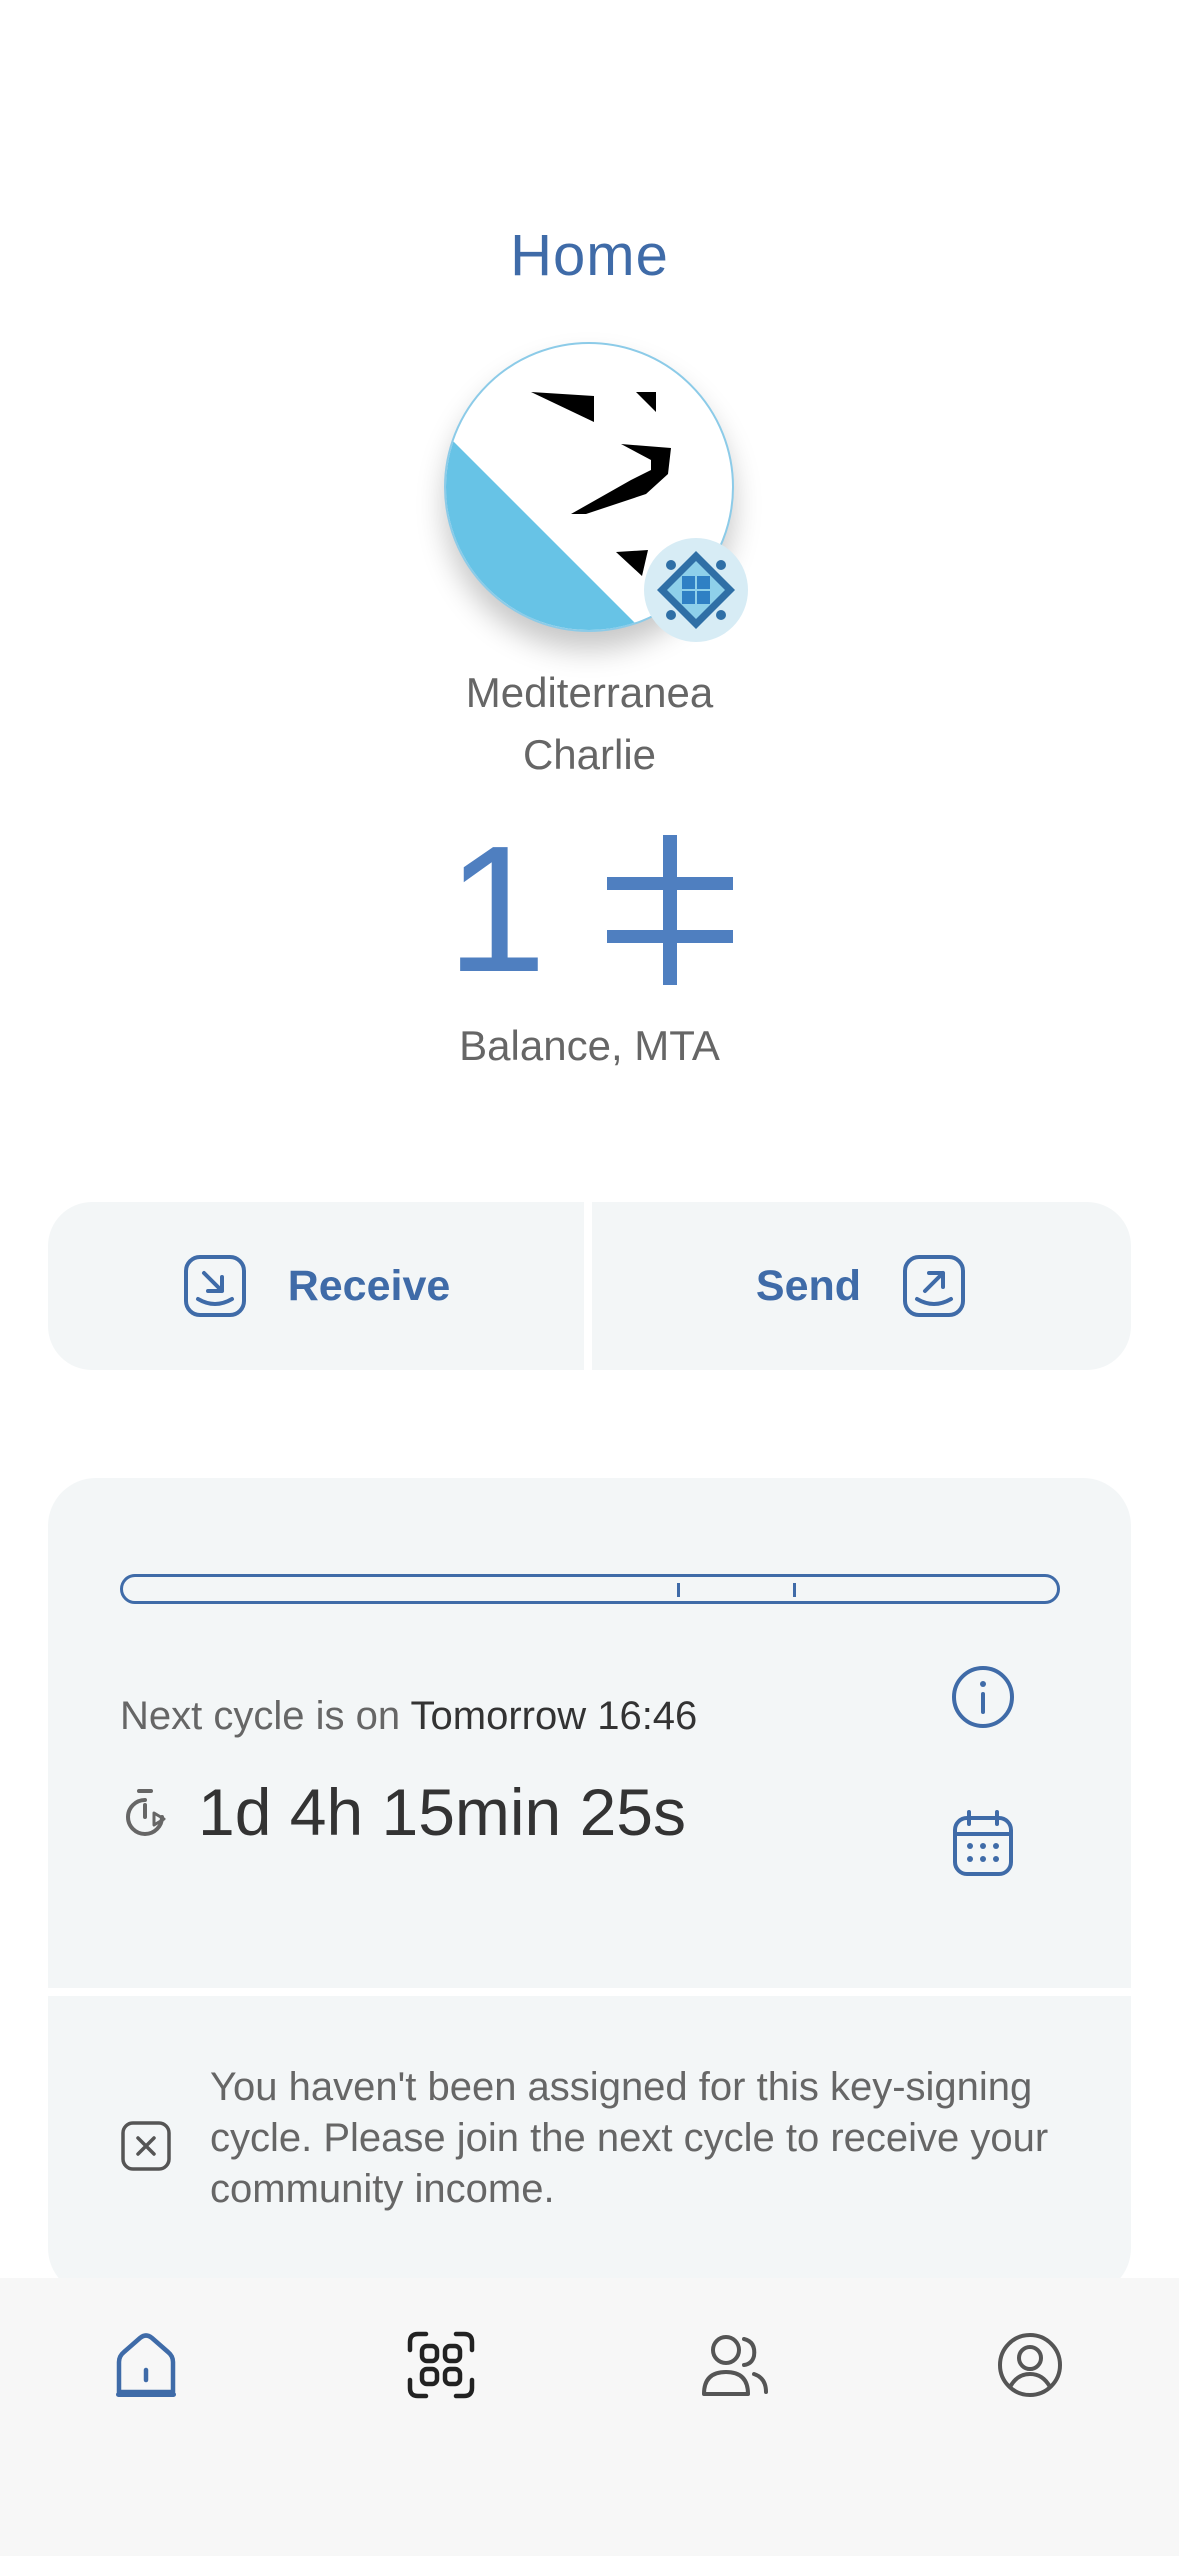 This screenshot has width=1179, height=2556. I want to click on page-title: Home, so click(589, 255).